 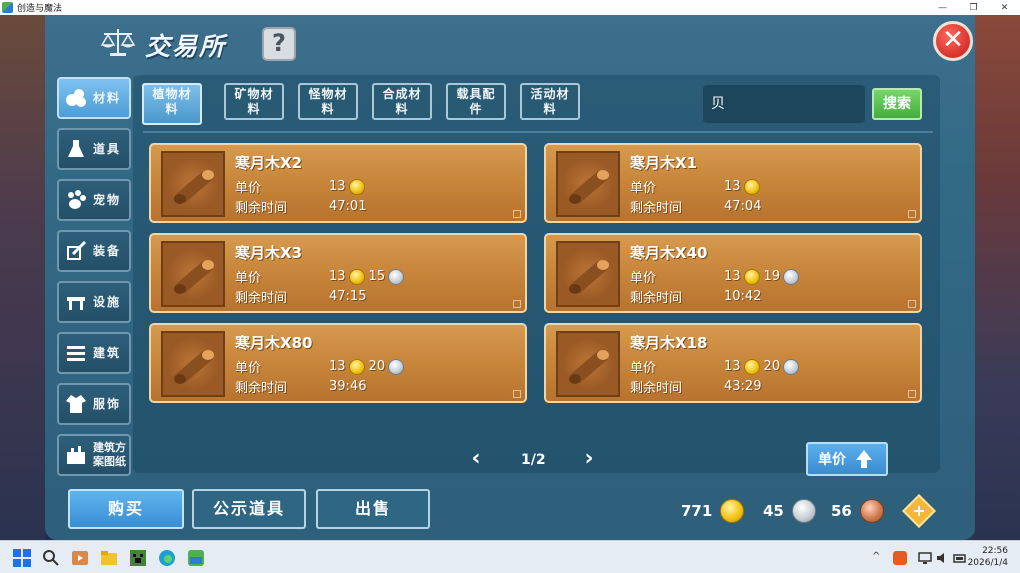 I want to click on sell-button: 出售, so click(x=373, y=509).